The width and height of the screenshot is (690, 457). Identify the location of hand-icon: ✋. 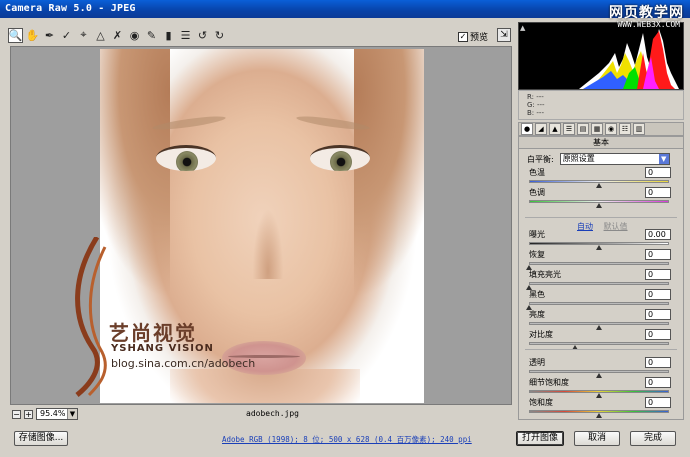
(32, 35).